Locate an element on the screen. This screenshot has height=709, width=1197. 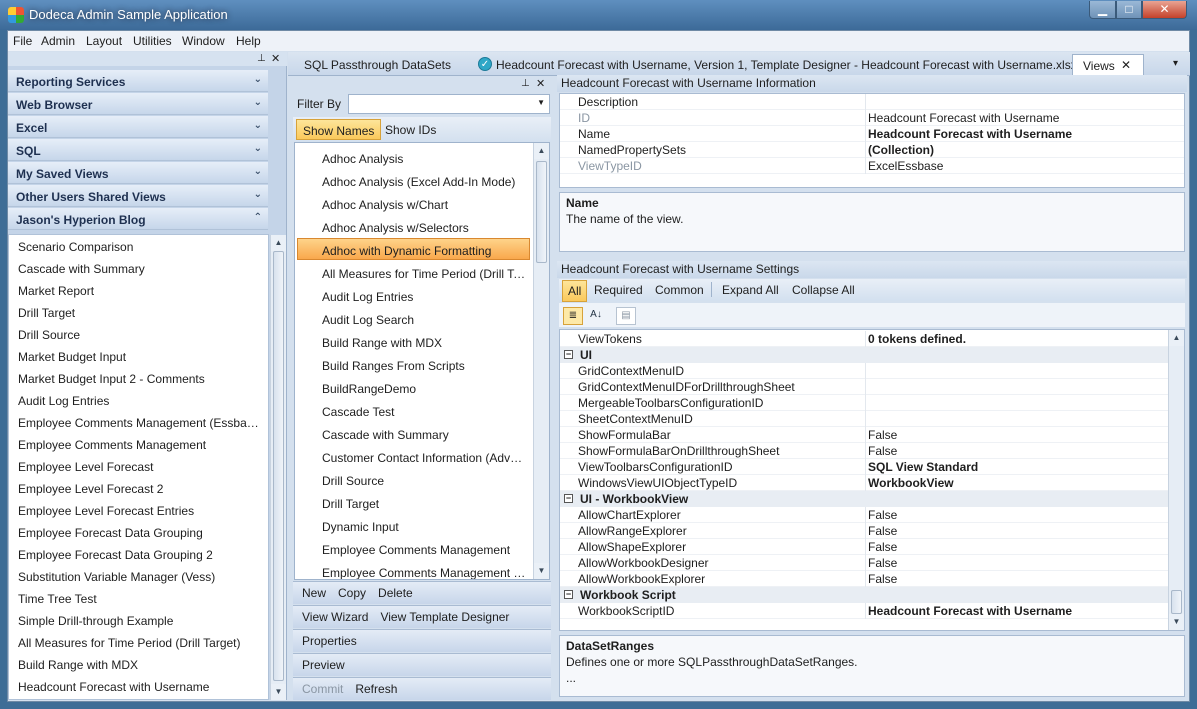
list-item: Market Budget Input 2 - Comments is located at coordinates (141, 379).